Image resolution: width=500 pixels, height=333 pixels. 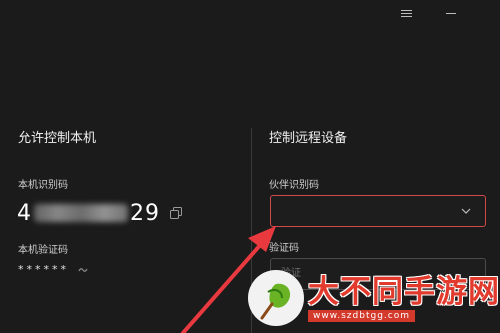 What do you see at coordinates (24, 213) in the screenshot?
I see `local-id-prefix: 4` at bounding box center [24, 213].